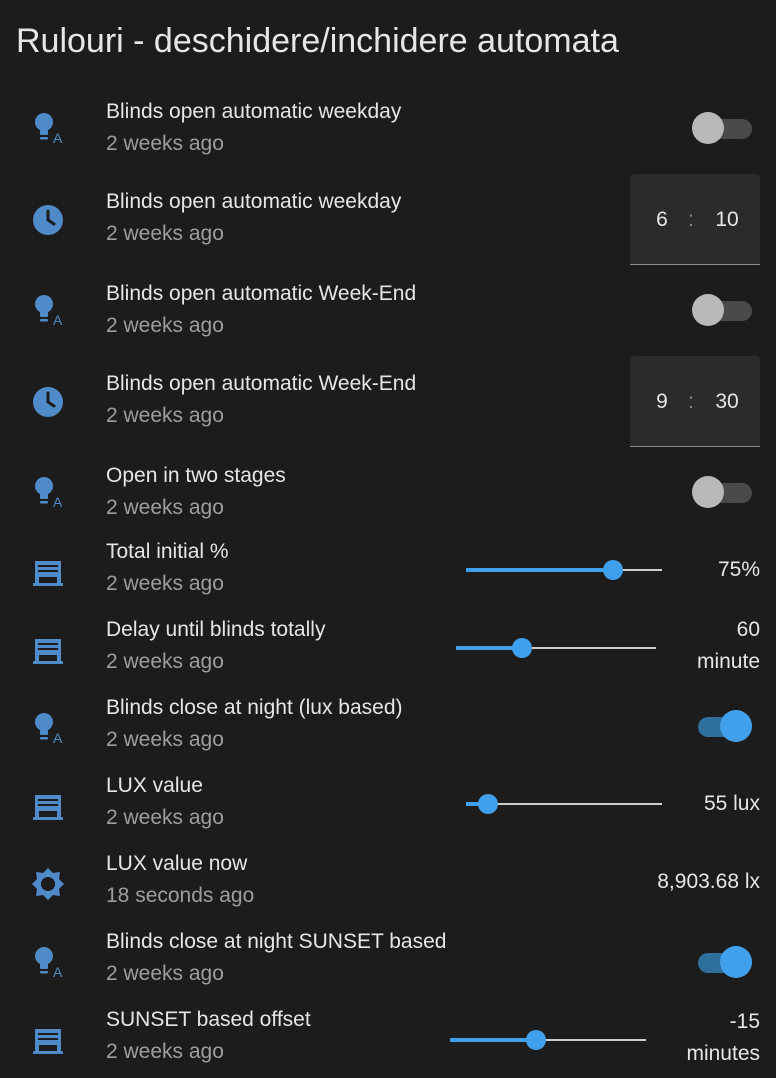  What do you see at coordinates (727, 402) in the screenshot?
I see `minute-field: 30` at bounding box center [727, 402].